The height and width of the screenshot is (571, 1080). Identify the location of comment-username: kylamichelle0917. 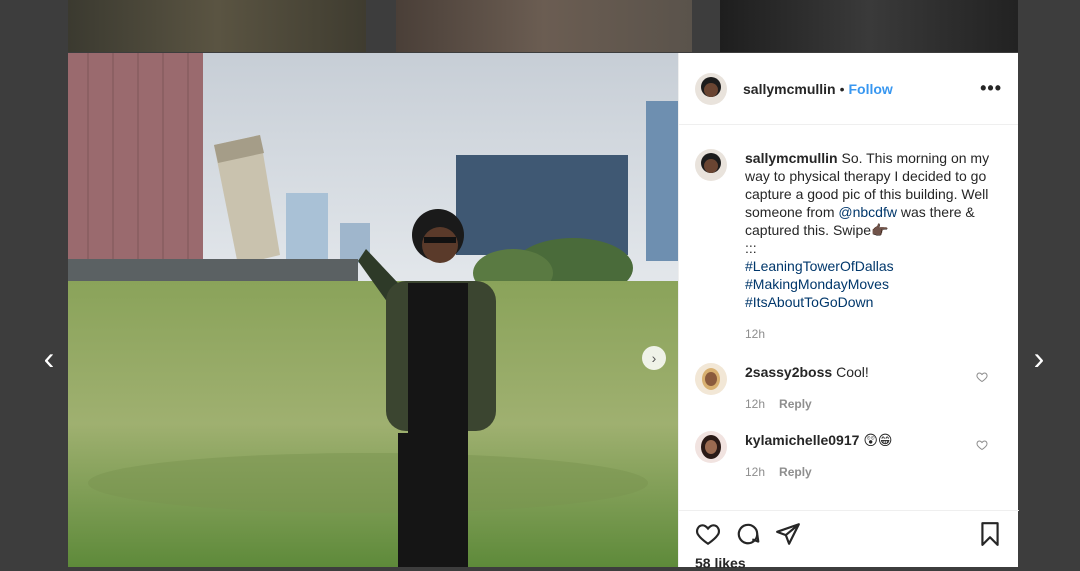
(802, 440).